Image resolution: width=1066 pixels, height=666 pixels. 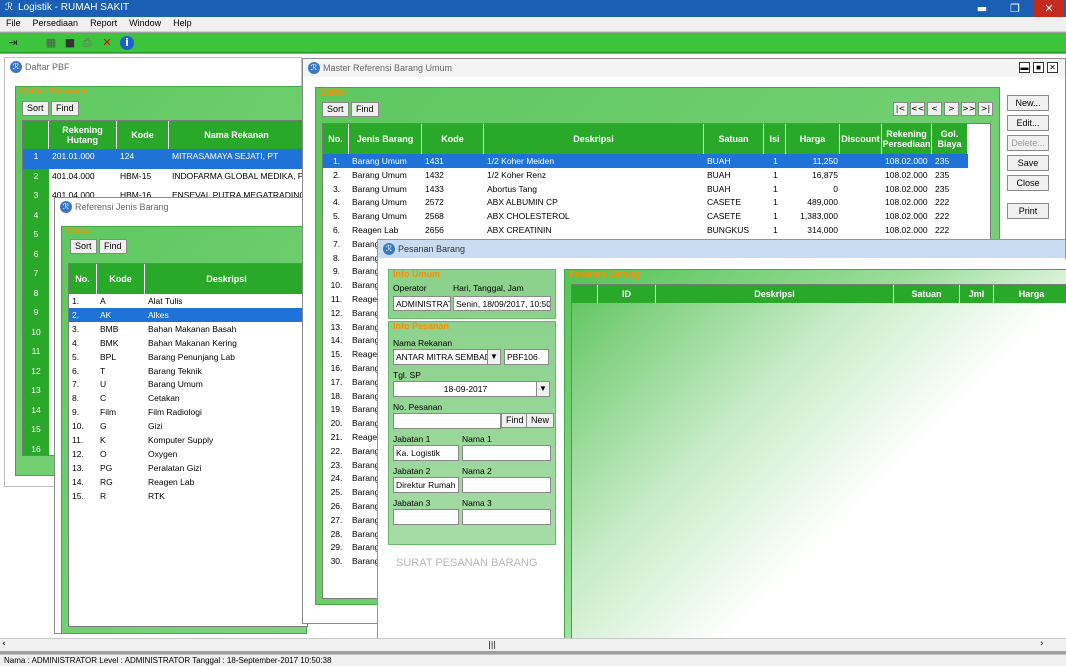 What do you see at coordinates (1042, 644) in the screenshot?
I see `scroll-right-icon: ›` at bounding box center [1042, 644].